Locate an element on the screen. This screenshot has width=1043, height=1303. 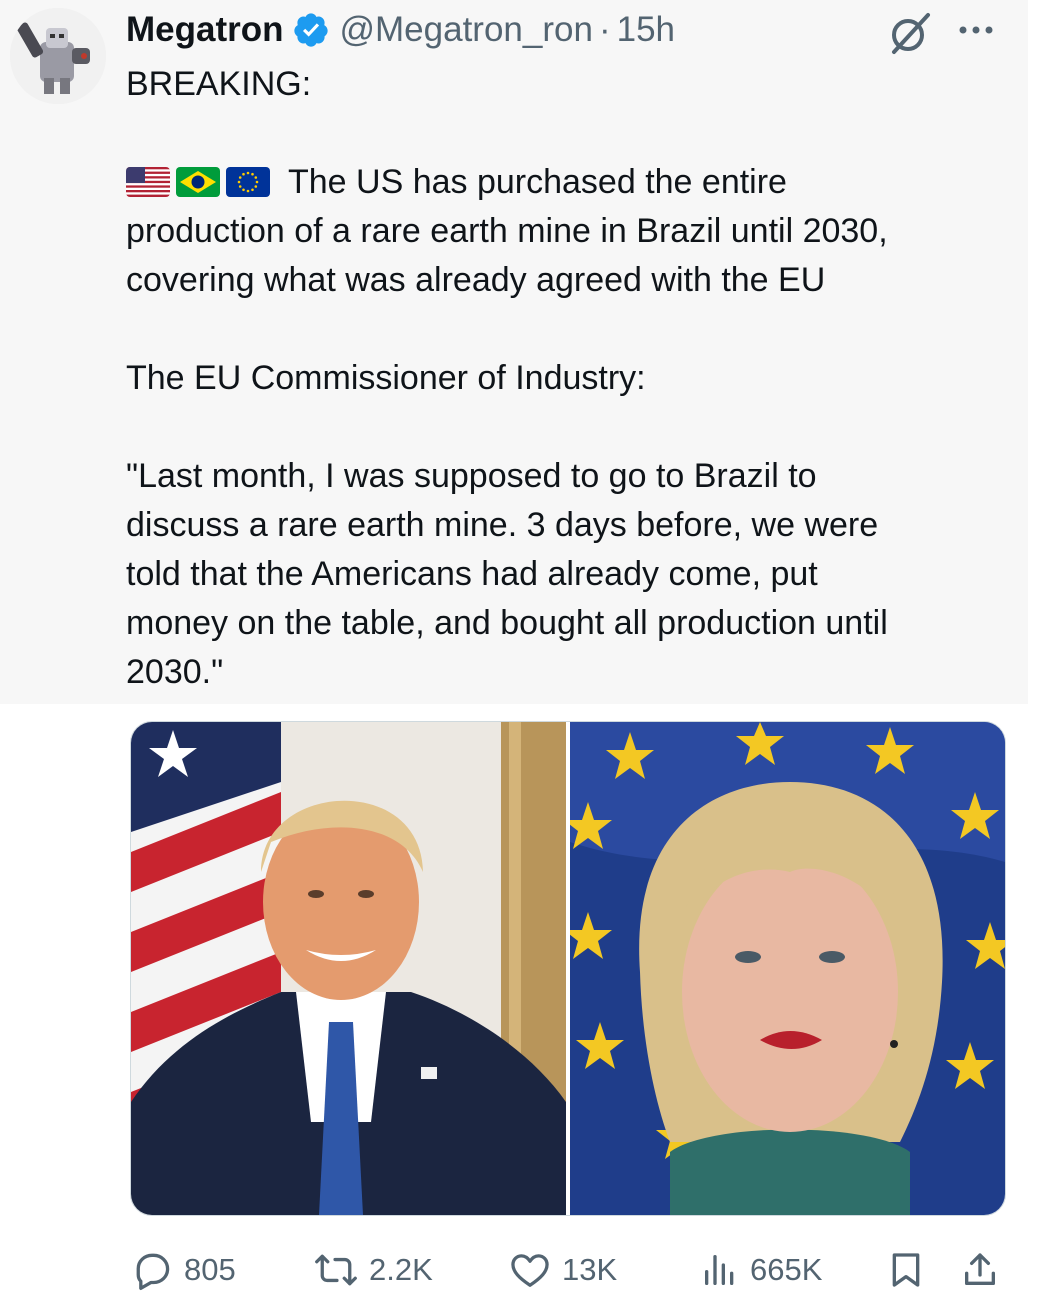
tweet-header: Megatron @Megatron_ron · 15h is located at coordinates (400, 30).